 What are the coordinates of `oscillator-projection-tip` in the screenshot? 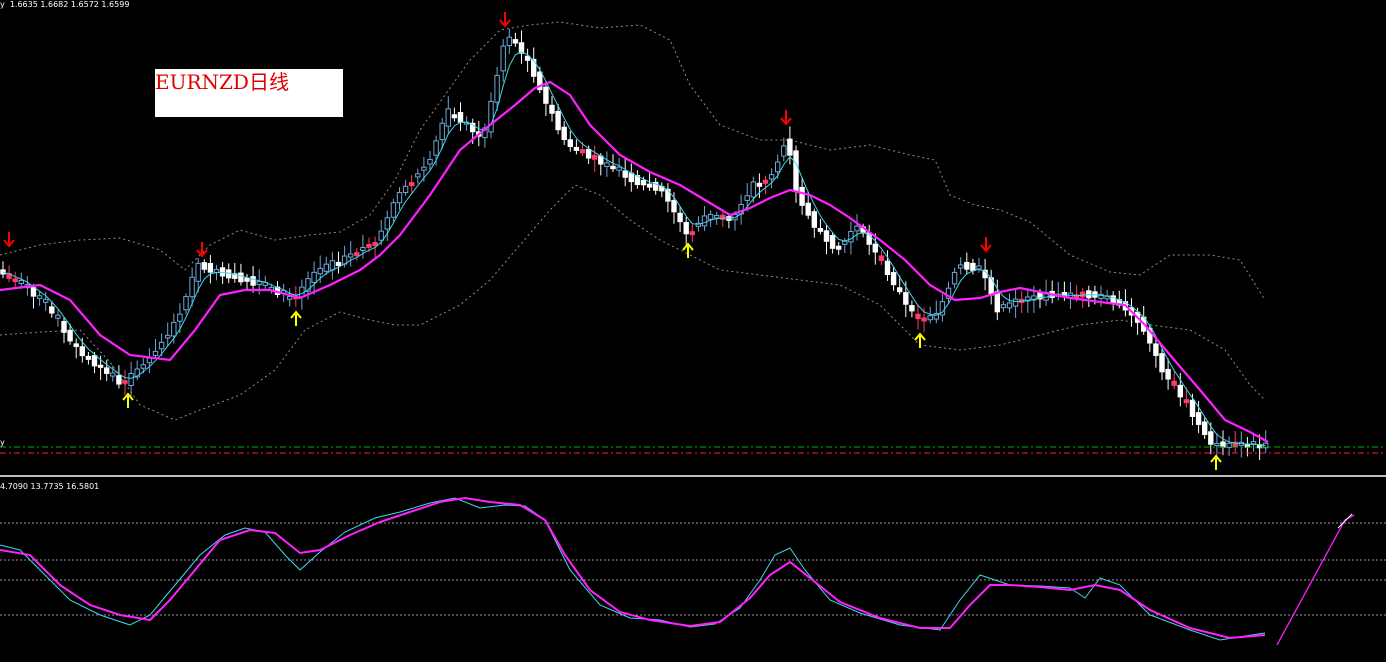 It's located at (1345, 521).